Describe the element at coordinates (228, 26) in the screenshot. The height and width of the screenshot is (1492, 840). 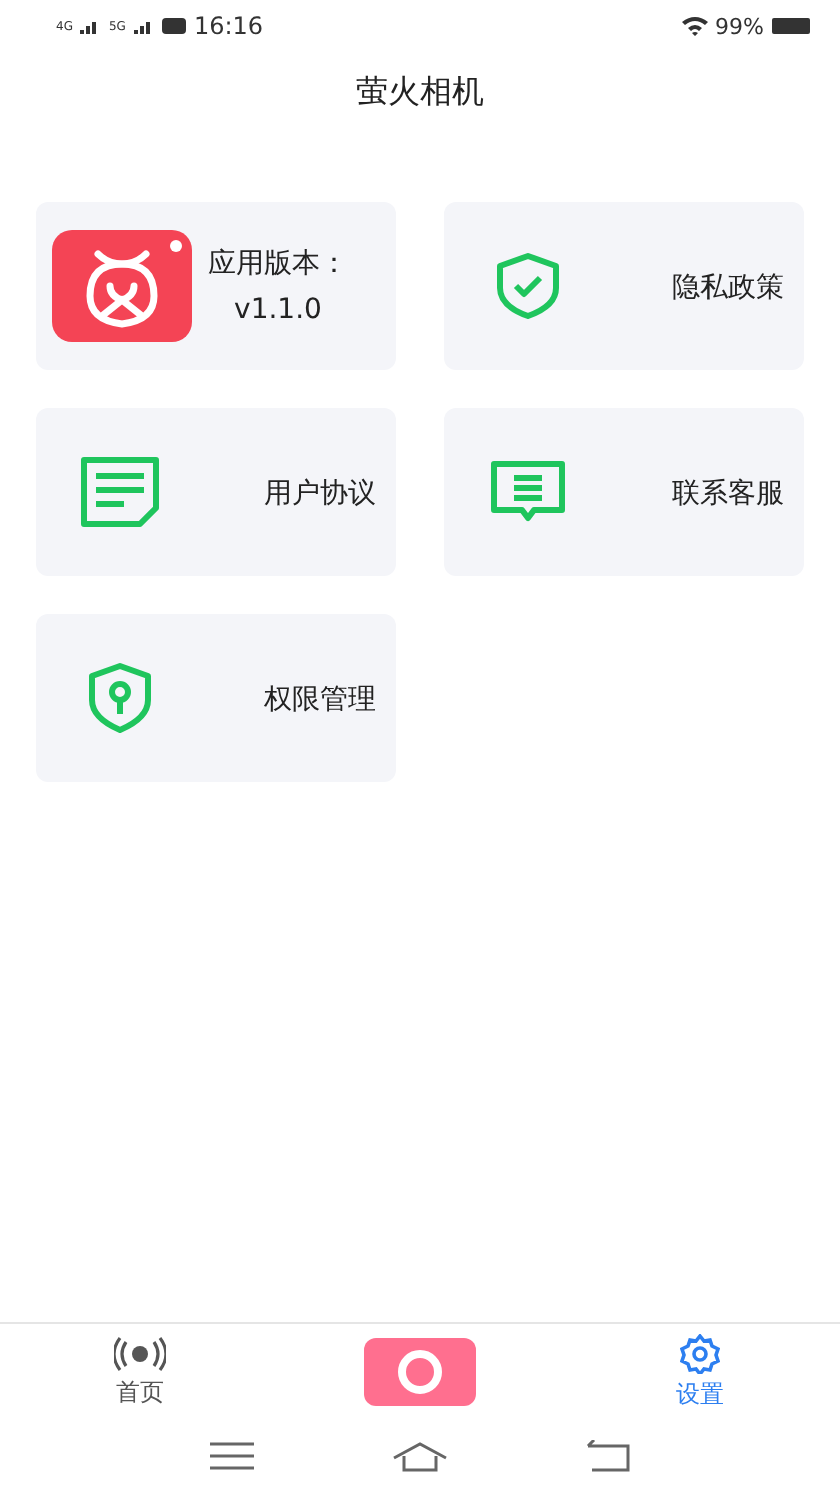
I see `clock: 16:16` at that location.